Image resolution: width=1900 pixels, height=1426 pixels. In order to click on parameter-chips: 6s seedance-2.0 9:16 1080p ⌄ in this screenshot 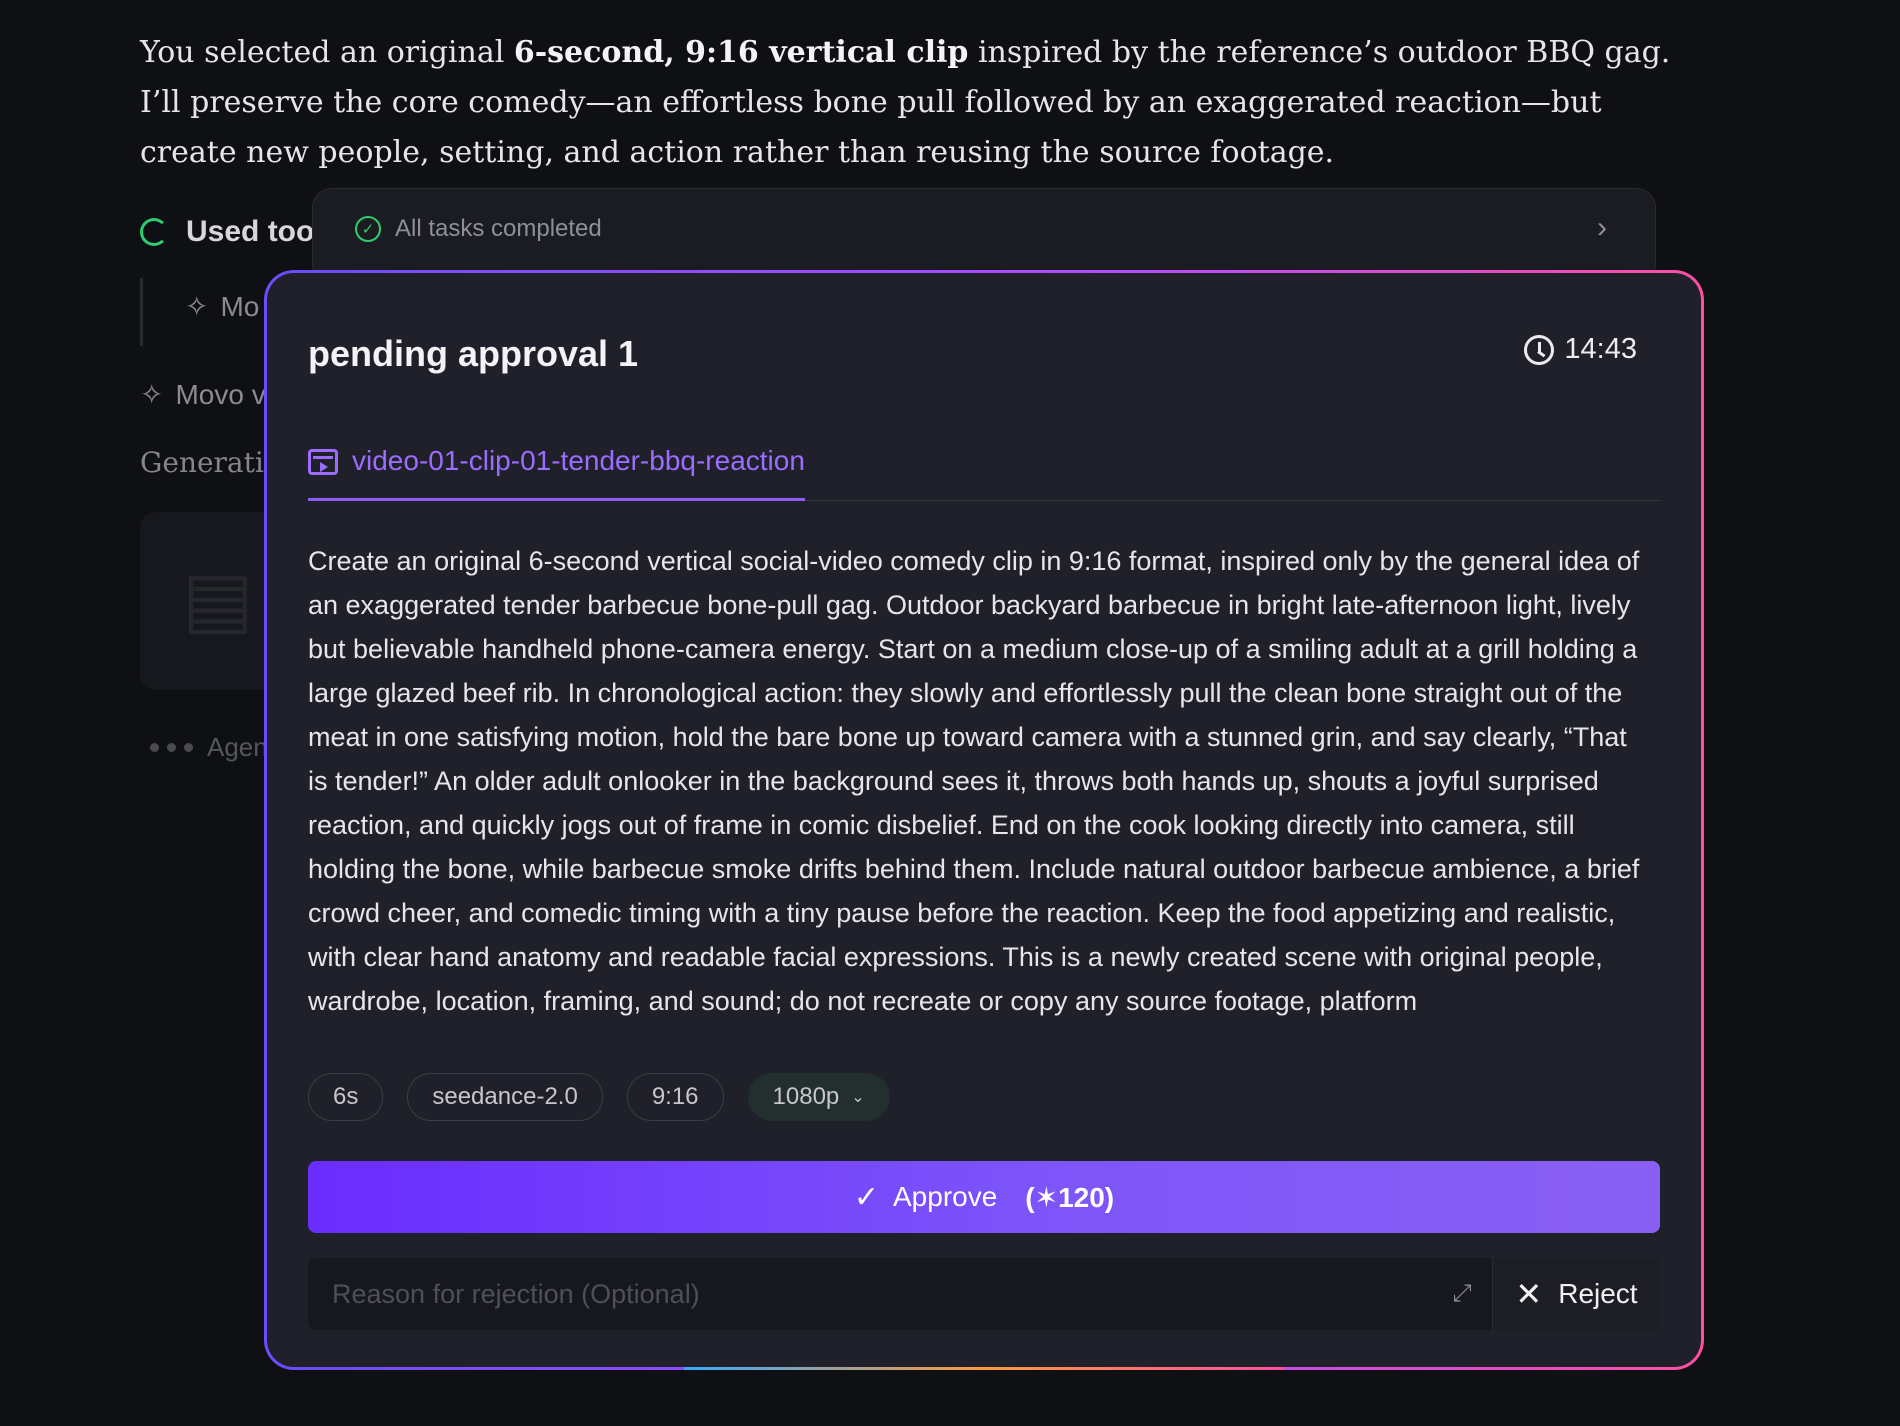, I will do `click(599, 1097)`.